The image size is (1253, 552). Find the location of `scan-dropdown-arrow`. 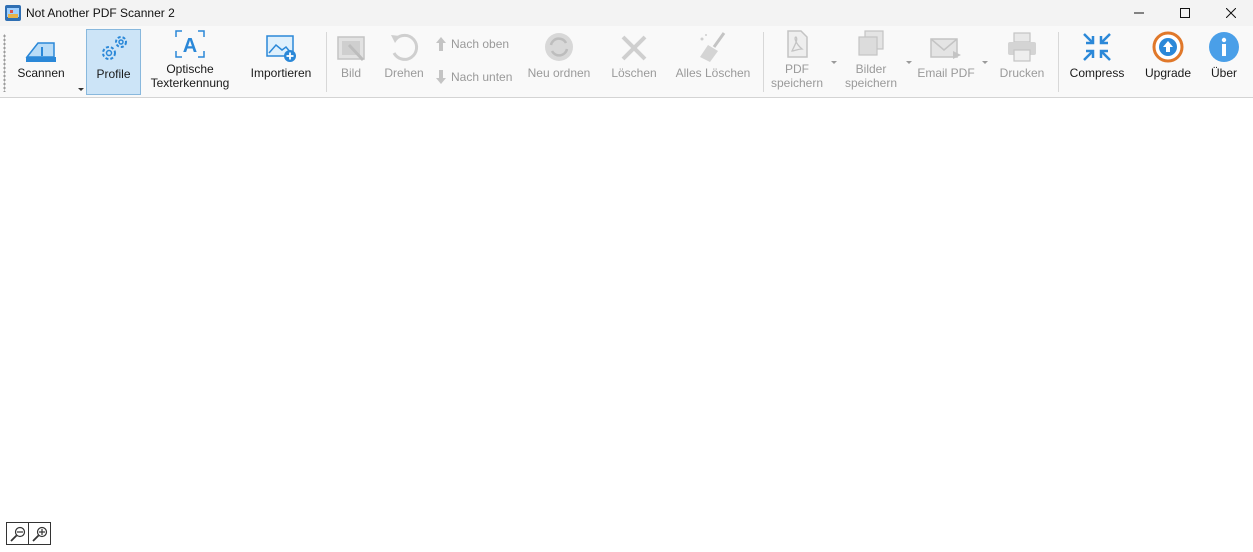

scan-dropdown-arrow is located at coordinates (81, 89).